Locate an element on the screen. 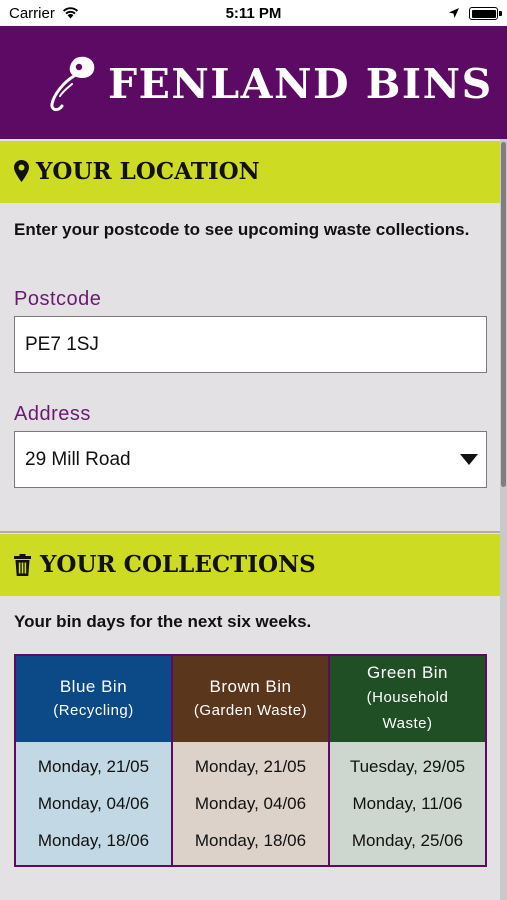 The width and height of the screenshot is (507, 900). clock: 5:11 PM is located at coordinates (253, 13).